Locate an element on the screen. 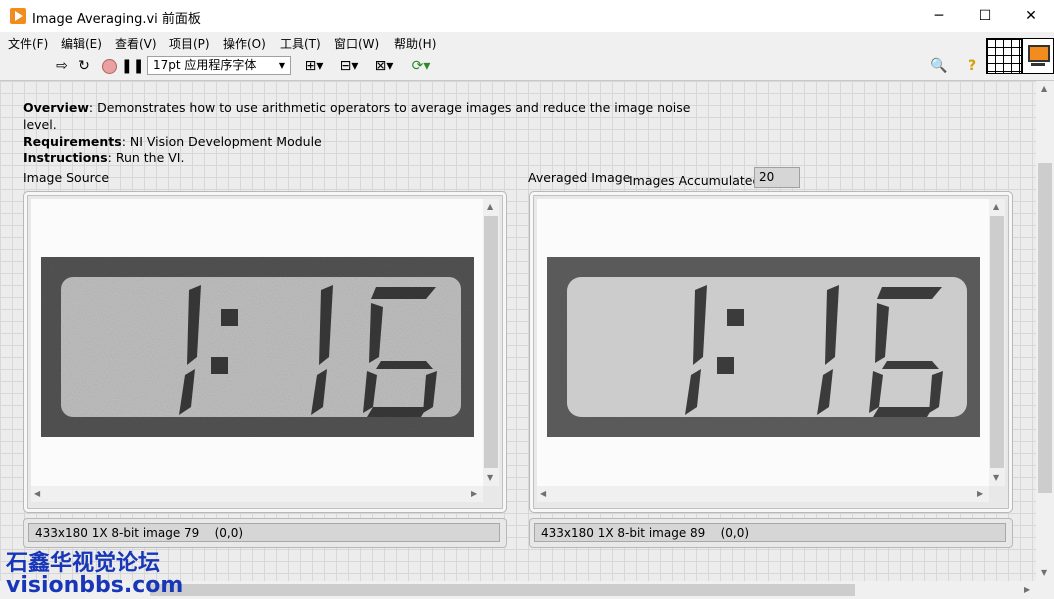 Image resolution: width=1054 pixels, height=599 pixels. pause-icon: ❚❚ is located at coordinates (132, 66).